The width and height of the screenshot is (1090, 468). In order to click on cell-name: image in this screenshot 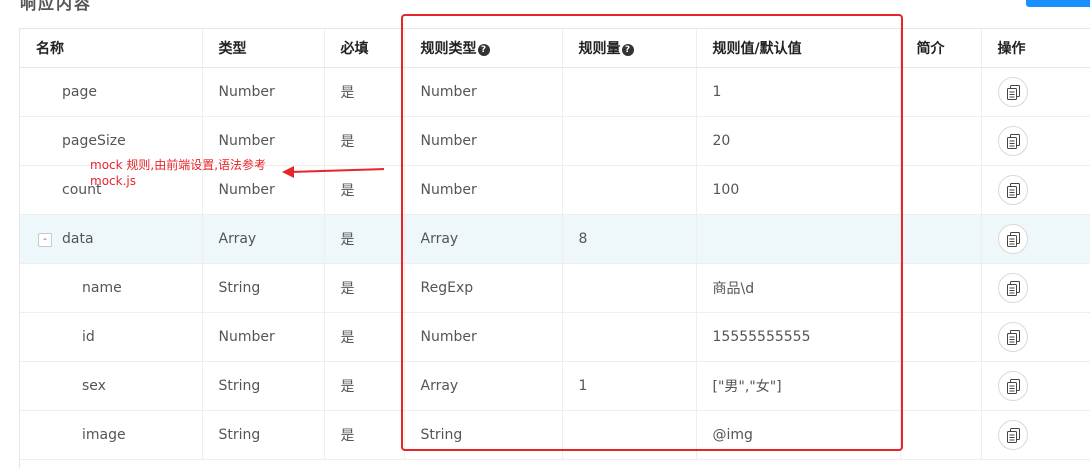, I will do `click(111, 435)`.